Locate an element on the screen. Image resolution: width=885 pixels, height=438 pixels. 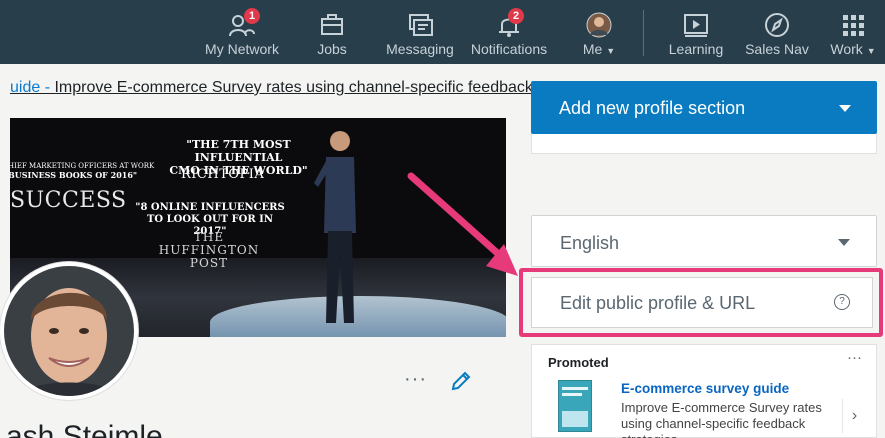
nav-messaging: Messaging is located at coordinates (420, 32).